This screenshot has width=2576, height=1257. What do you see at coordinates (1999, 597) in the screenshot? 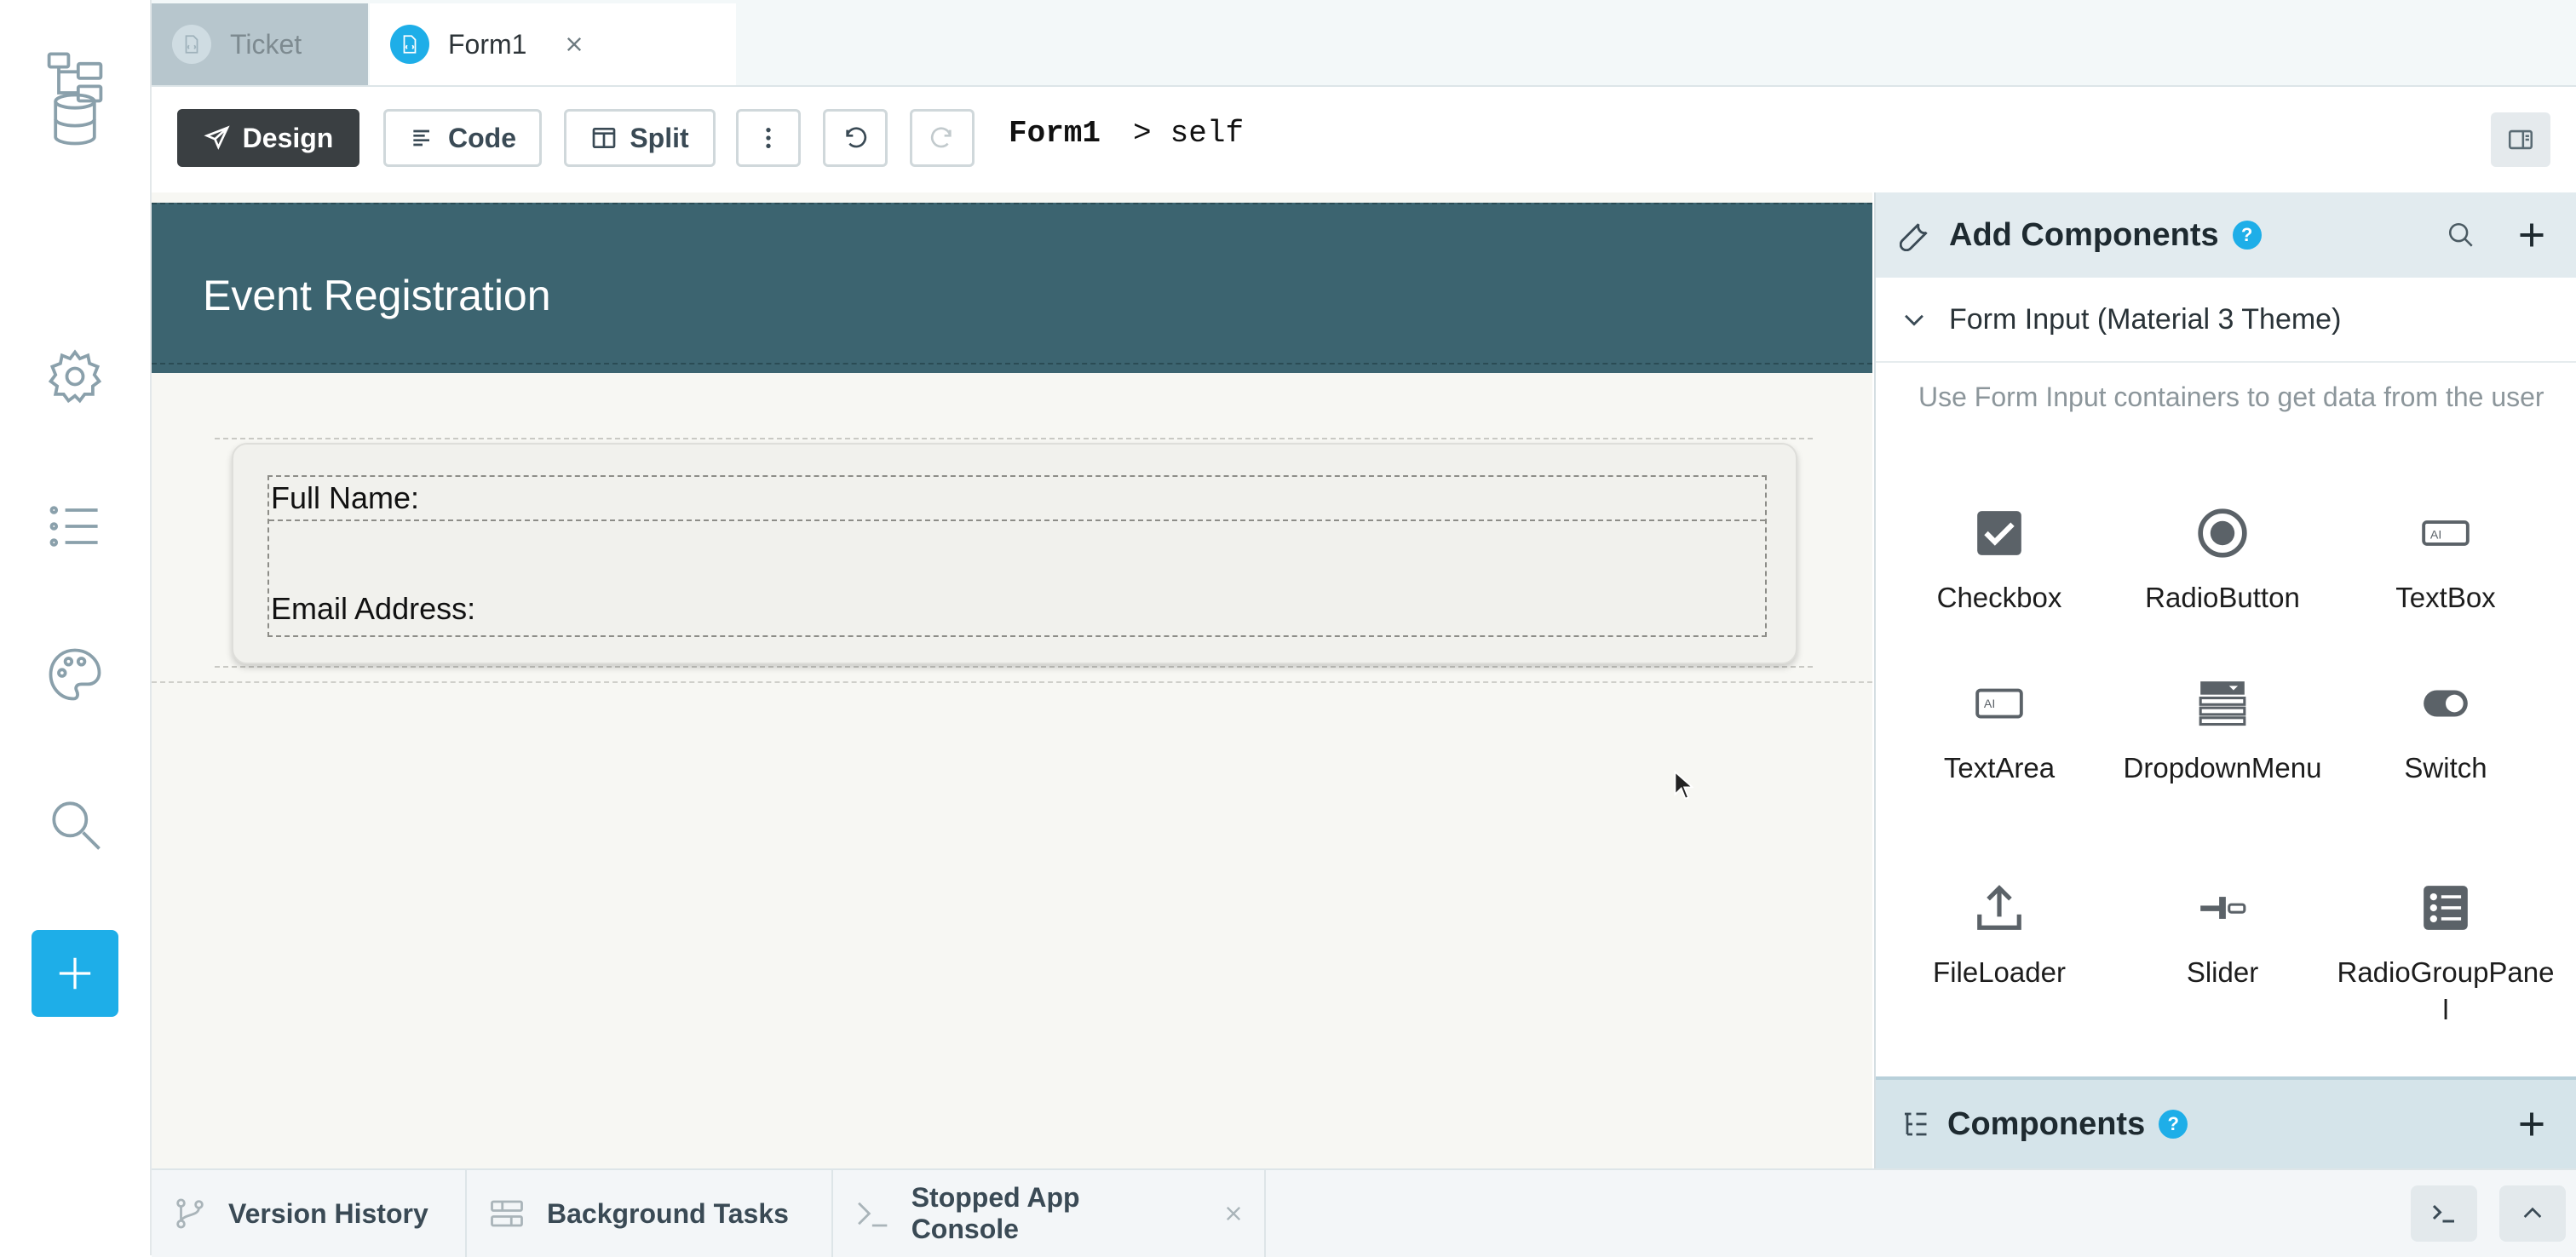
I see `component-label: Checkbox` at bounding box center [1999, 597].